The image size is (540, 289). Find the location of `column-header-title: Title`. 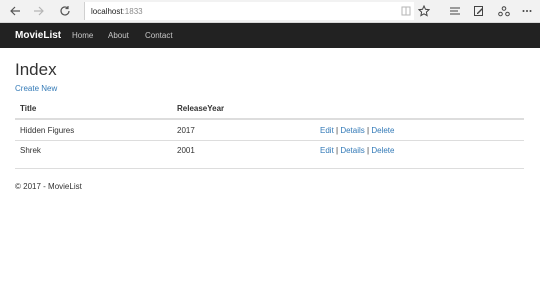

column-header-title: Title is located at coordinates (28, 108).